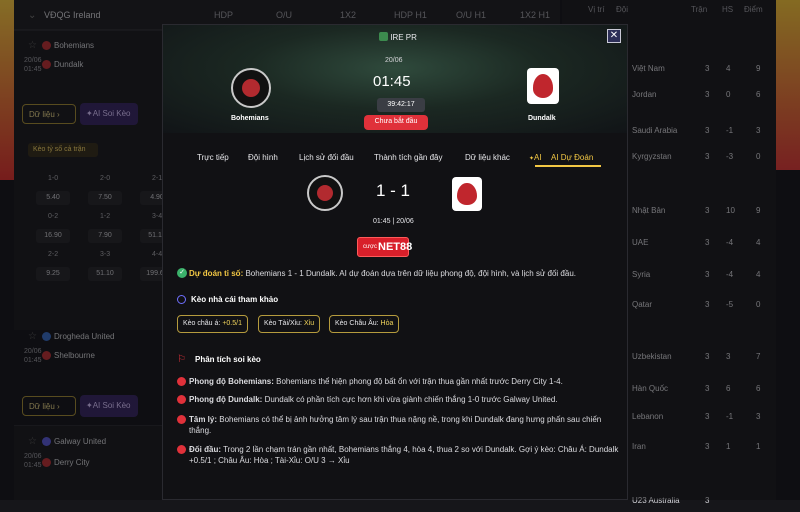 The height and width of the screenshot is (512, 800). Describe the element at coordinates (572, 157) in the screenshot. I see `tab-ai-prediction: AI Dự Đoán` at that location.